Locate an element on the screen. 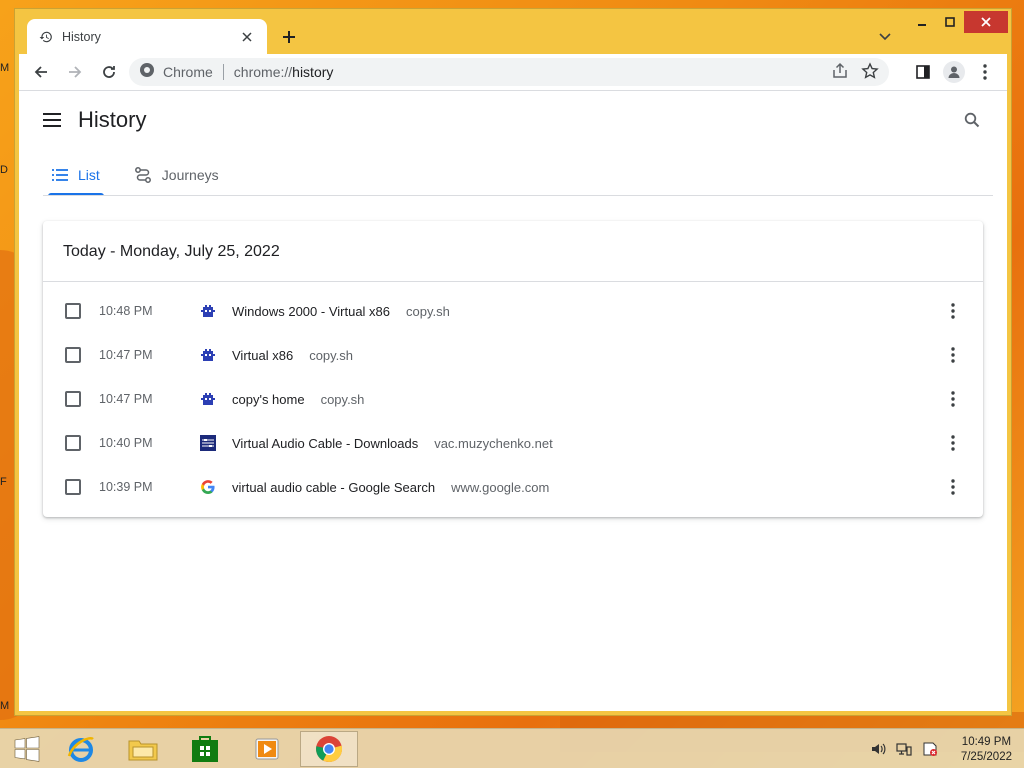 This screenshot has height=768, width=1024. toolbar-right is located at coordinates (954, 72).